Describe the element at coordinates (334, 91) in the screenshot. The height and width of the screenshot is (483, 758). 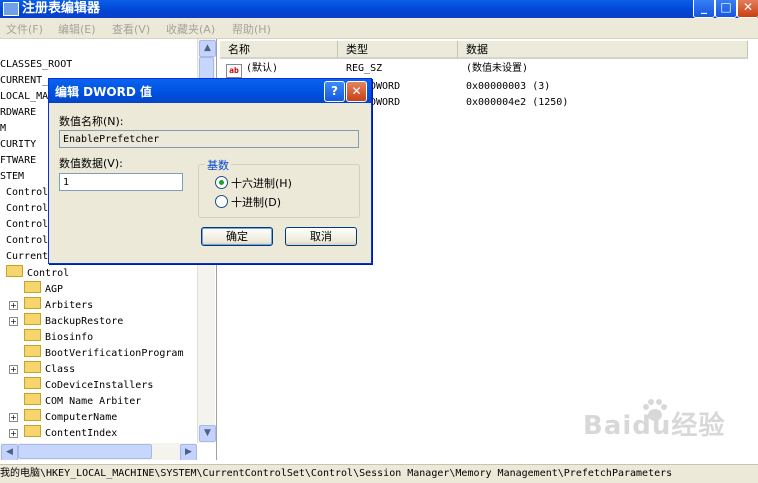
I see `help-question-icon: ?` at that location.